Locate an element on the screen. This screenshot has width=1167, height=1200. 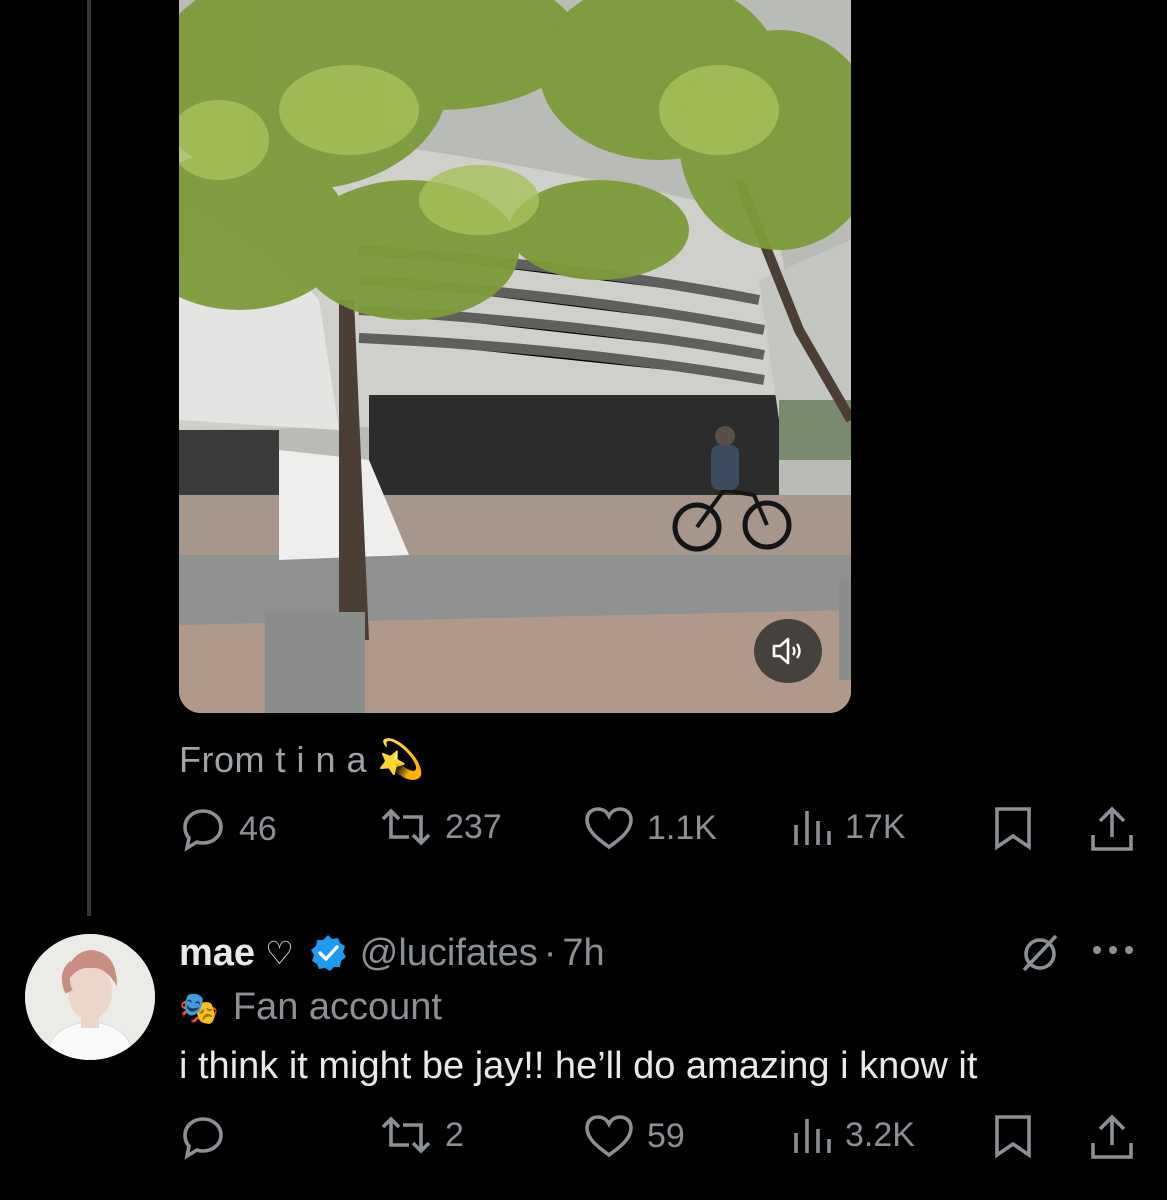
repost-button: 237 is located at coordinates (440, 827).